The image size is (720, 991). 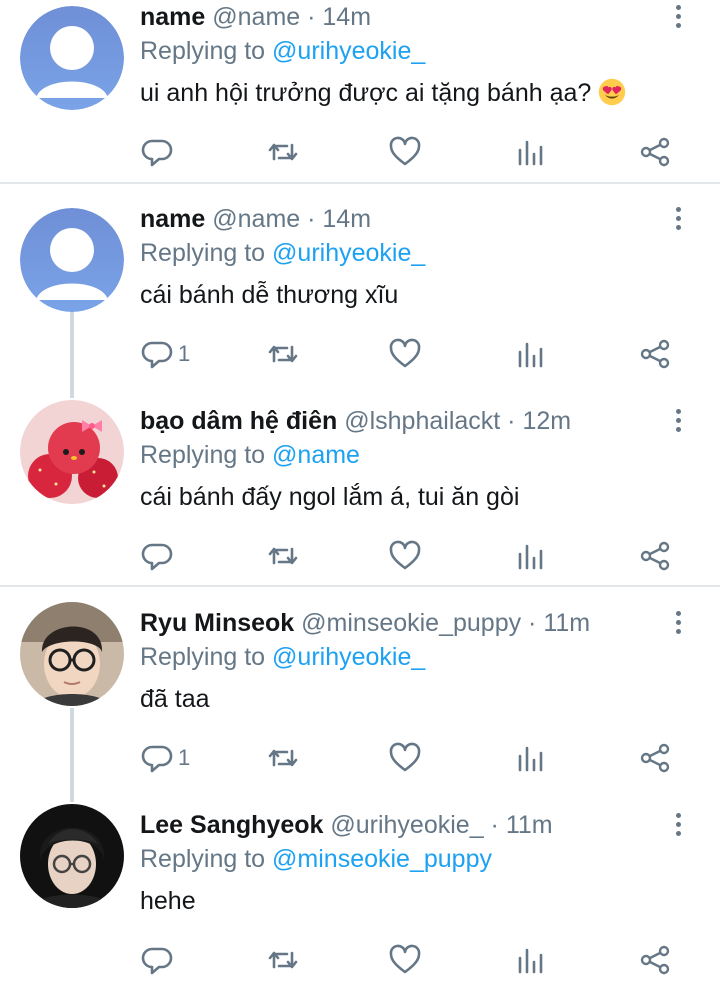 What do you see at coordinates (382, 859) in the screenshot?
I see `replying-to-link: @minseokie_puppy` at bounding box center [382, 859].